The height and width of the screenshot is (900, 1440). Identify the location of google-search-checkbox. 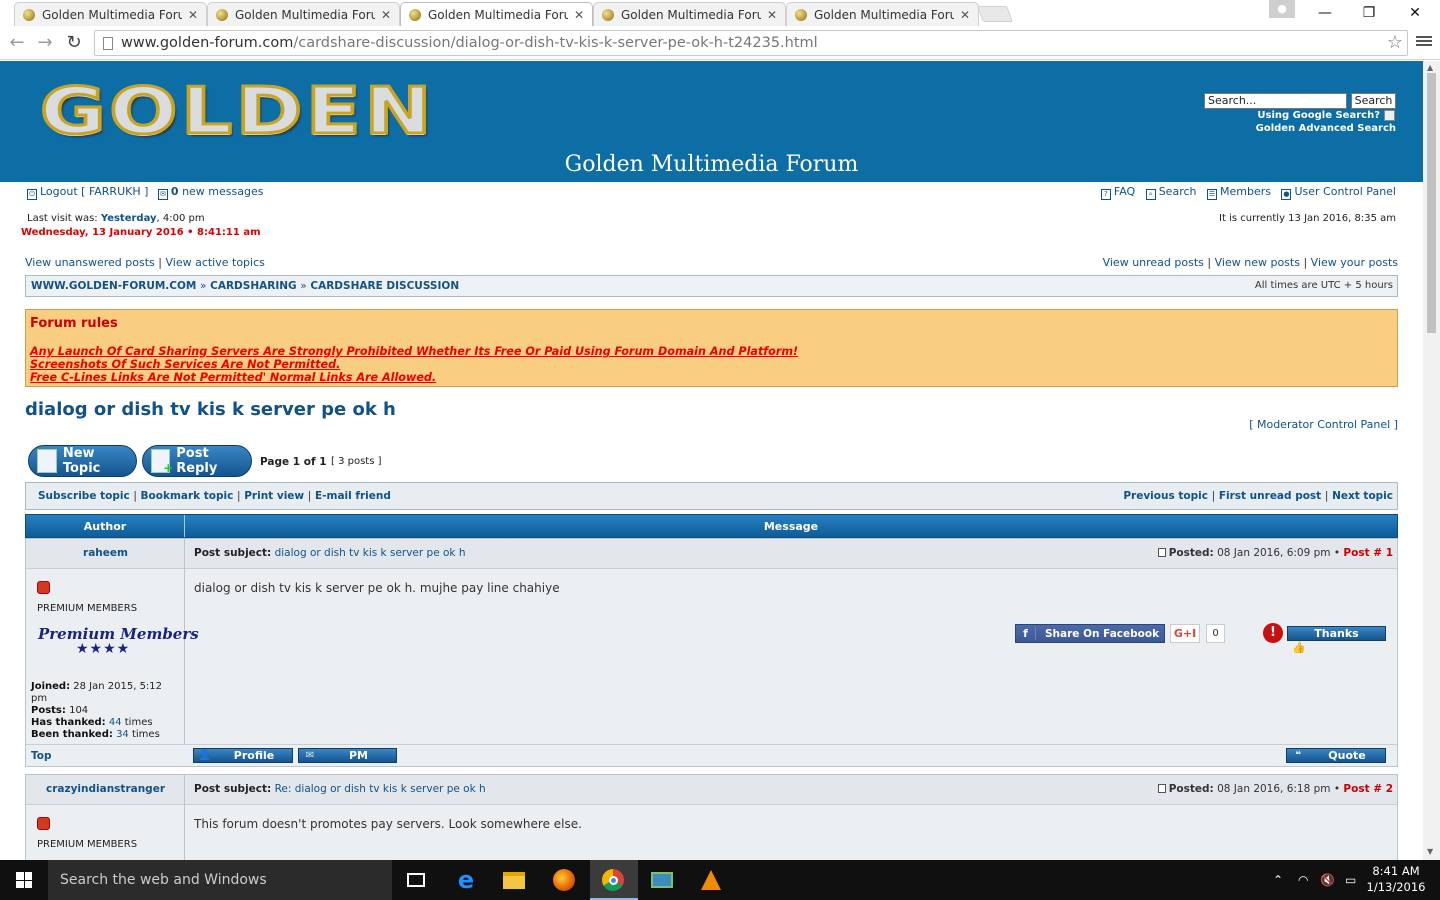
(1389, 115).